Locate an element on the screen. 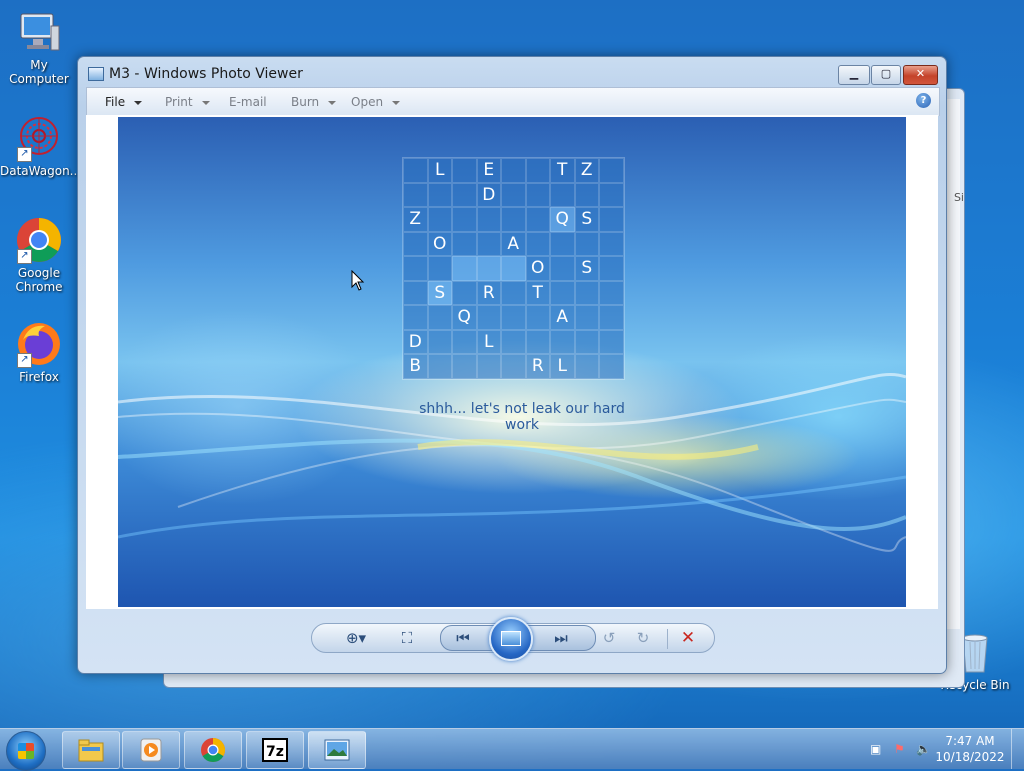  menu-print-label: Print is located at coordinates (179, 102).